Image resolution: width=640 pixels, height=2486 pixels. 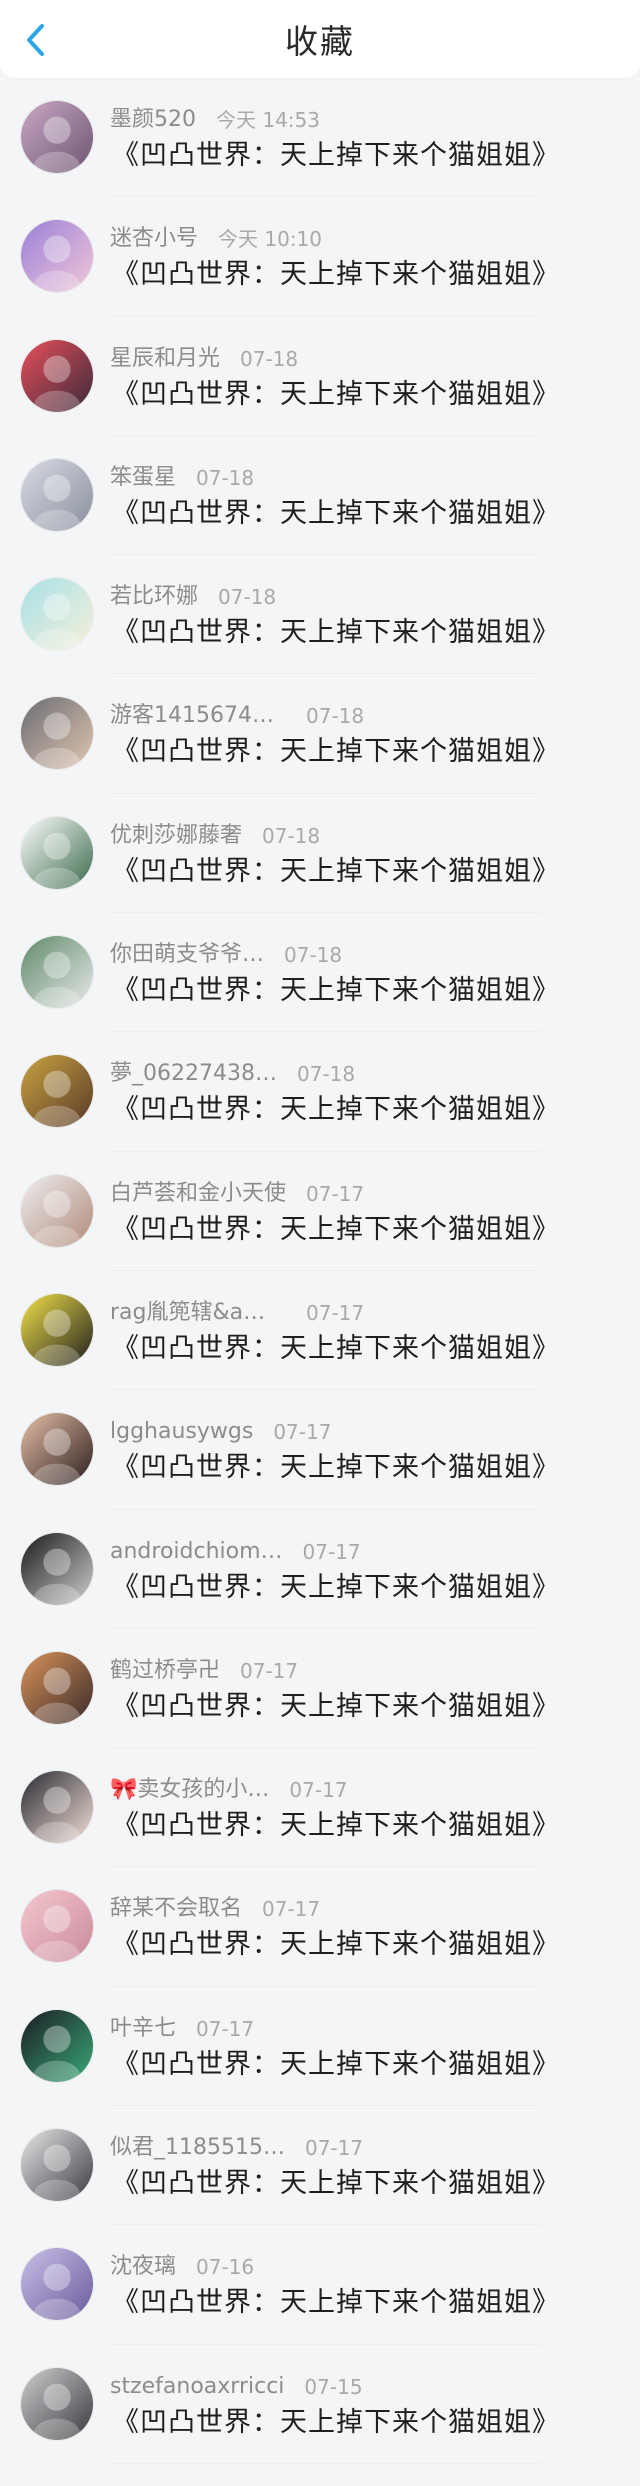 I want to click on list-item: 🎀卖女孩的小… 07-17 《凹凸世界：天上掉下来个猫姐姐》, so click(x=320, y=1808).